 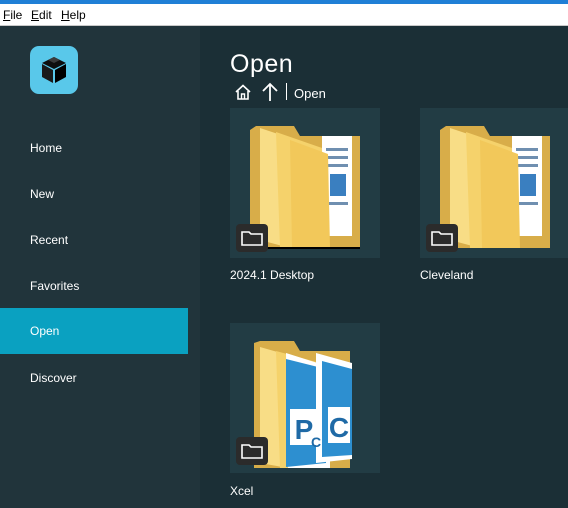 I want to click on menu-file: File, so click(x=12, y=15).